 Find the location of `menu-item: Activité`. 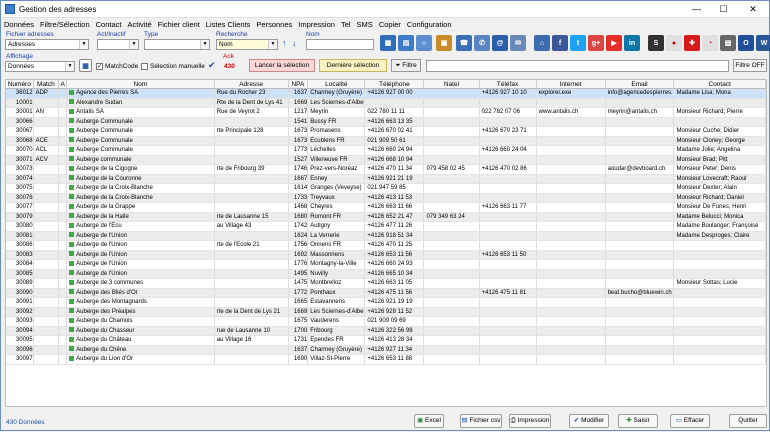

menu-item: Activité is located at coordinates (140, 24).